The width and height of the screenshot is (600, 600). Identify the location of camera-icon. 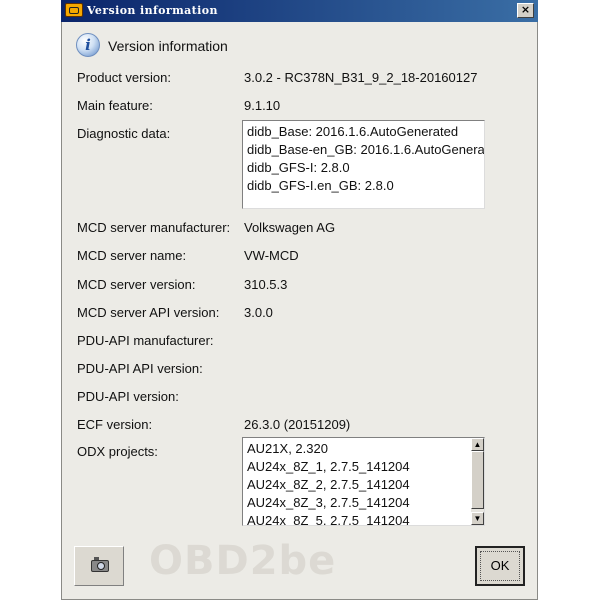
(100, 564).